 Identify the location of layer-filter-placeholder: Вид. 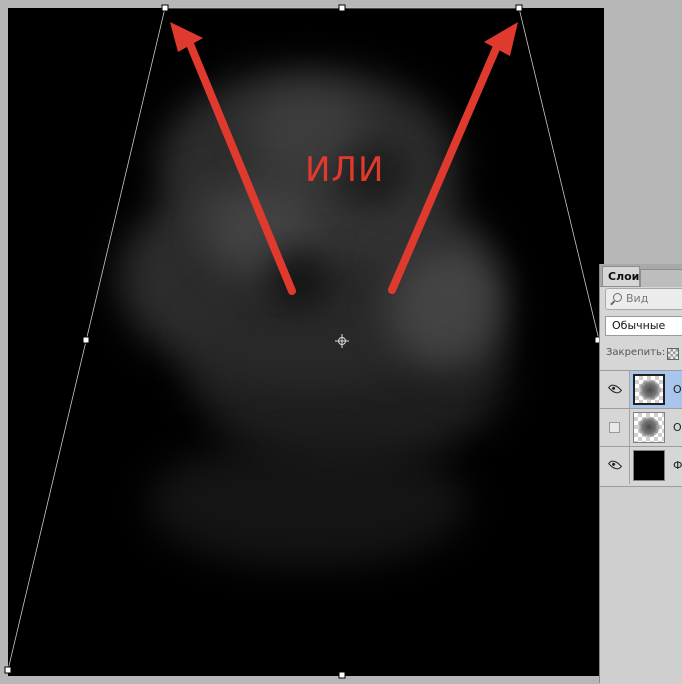
(637, 298).